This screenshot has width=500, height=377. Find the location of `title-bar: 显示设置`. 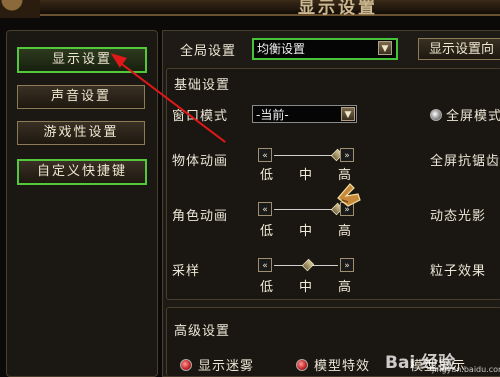

title-bar: 显示设置 is located at coordinates (250, 9).